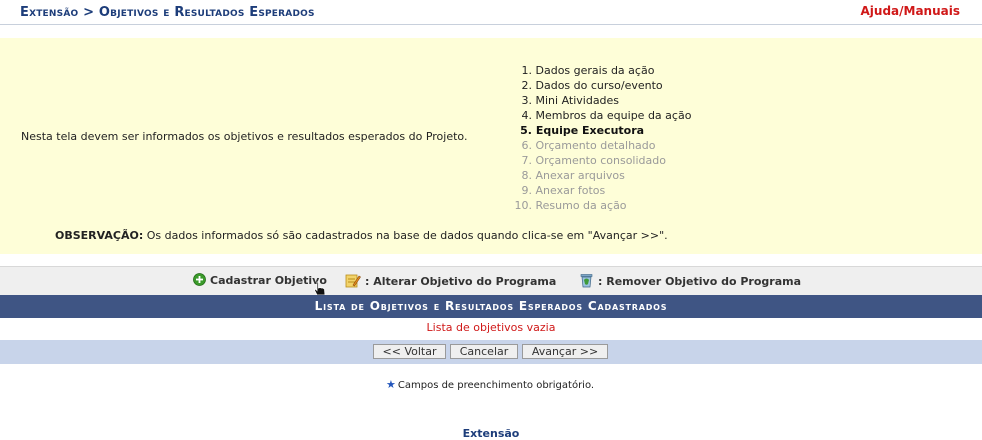 The height and width of the screenshot is (440, 982). What do you see at coordinates (565, 351) in the screenshot?
I see `next-button: Avançar >>` at bounding box center [565, 351].